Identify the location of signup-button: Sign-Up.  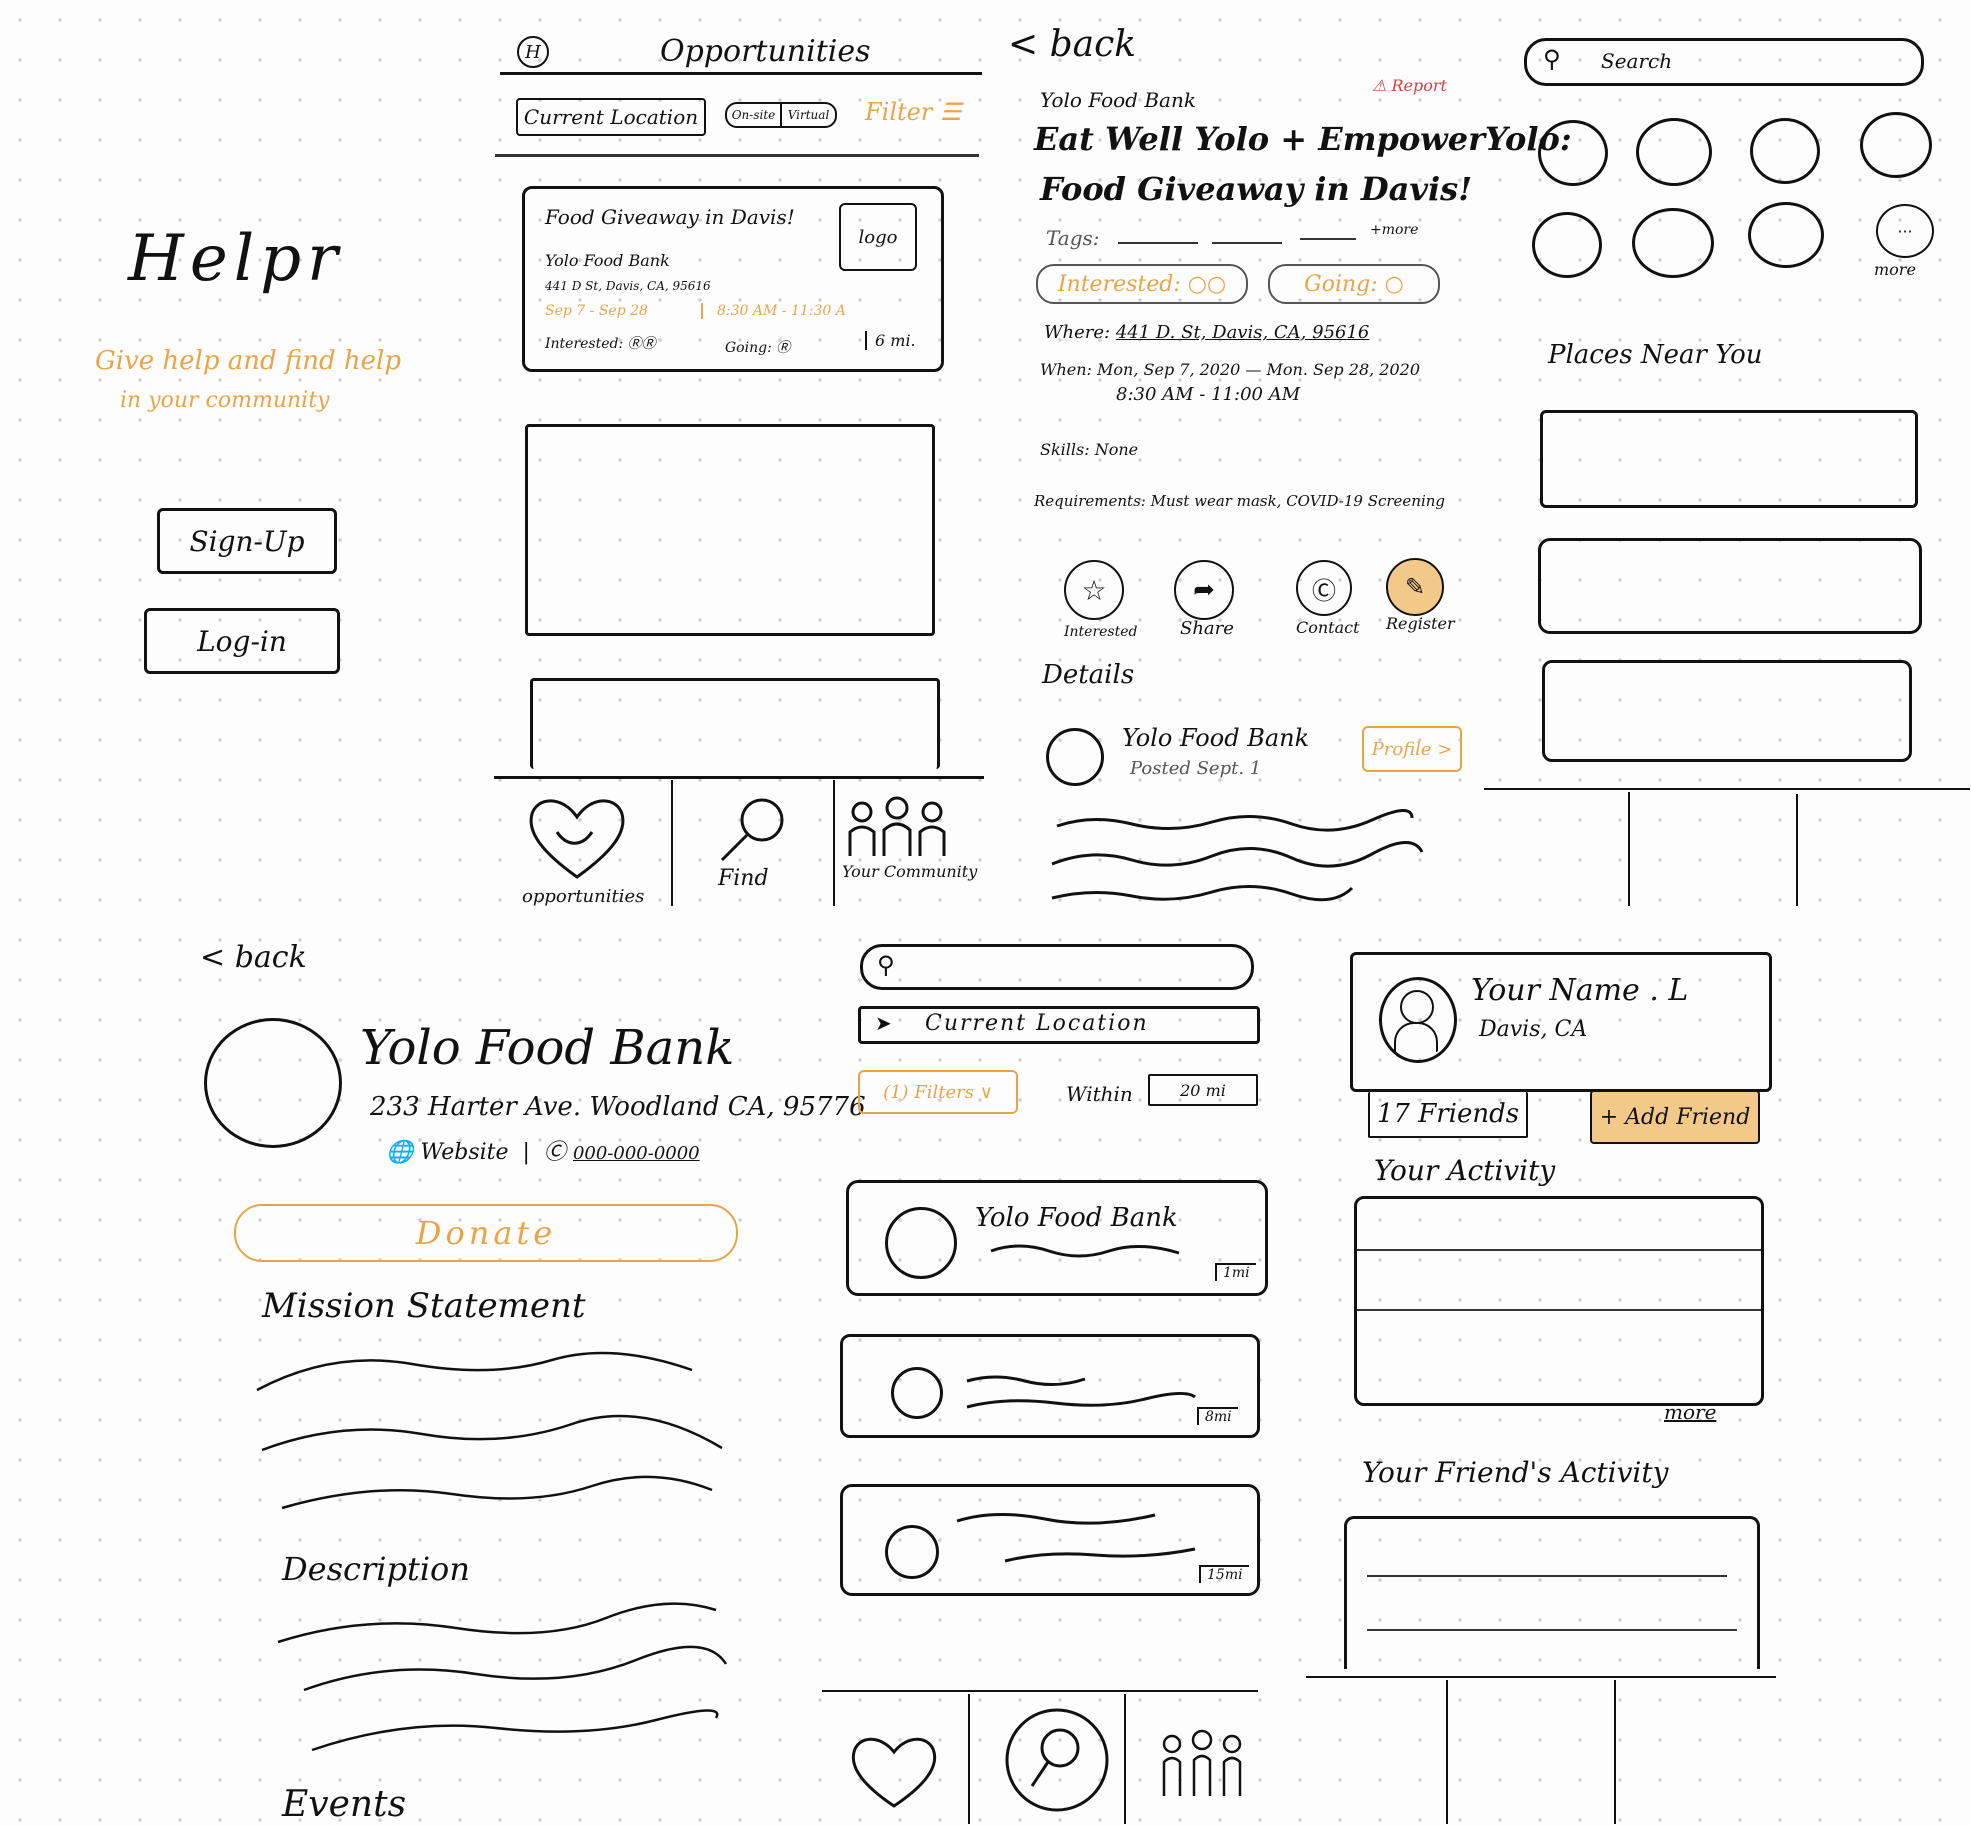
(247, 541).